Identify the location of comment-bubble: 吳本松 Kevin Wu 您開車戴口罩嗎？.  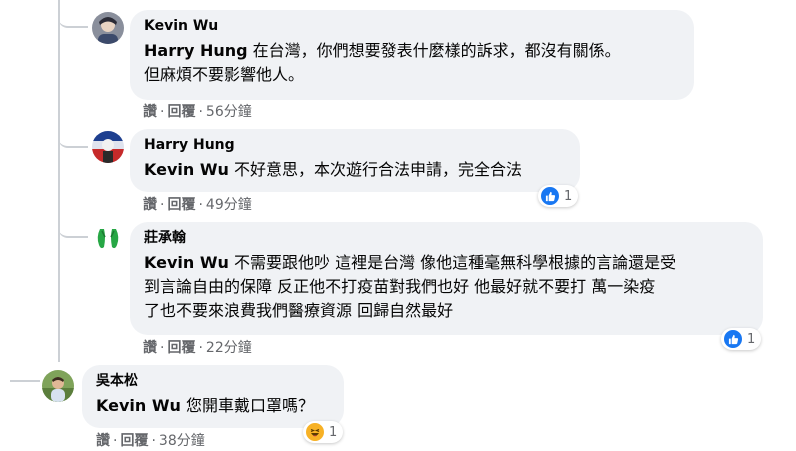
(213, 396).